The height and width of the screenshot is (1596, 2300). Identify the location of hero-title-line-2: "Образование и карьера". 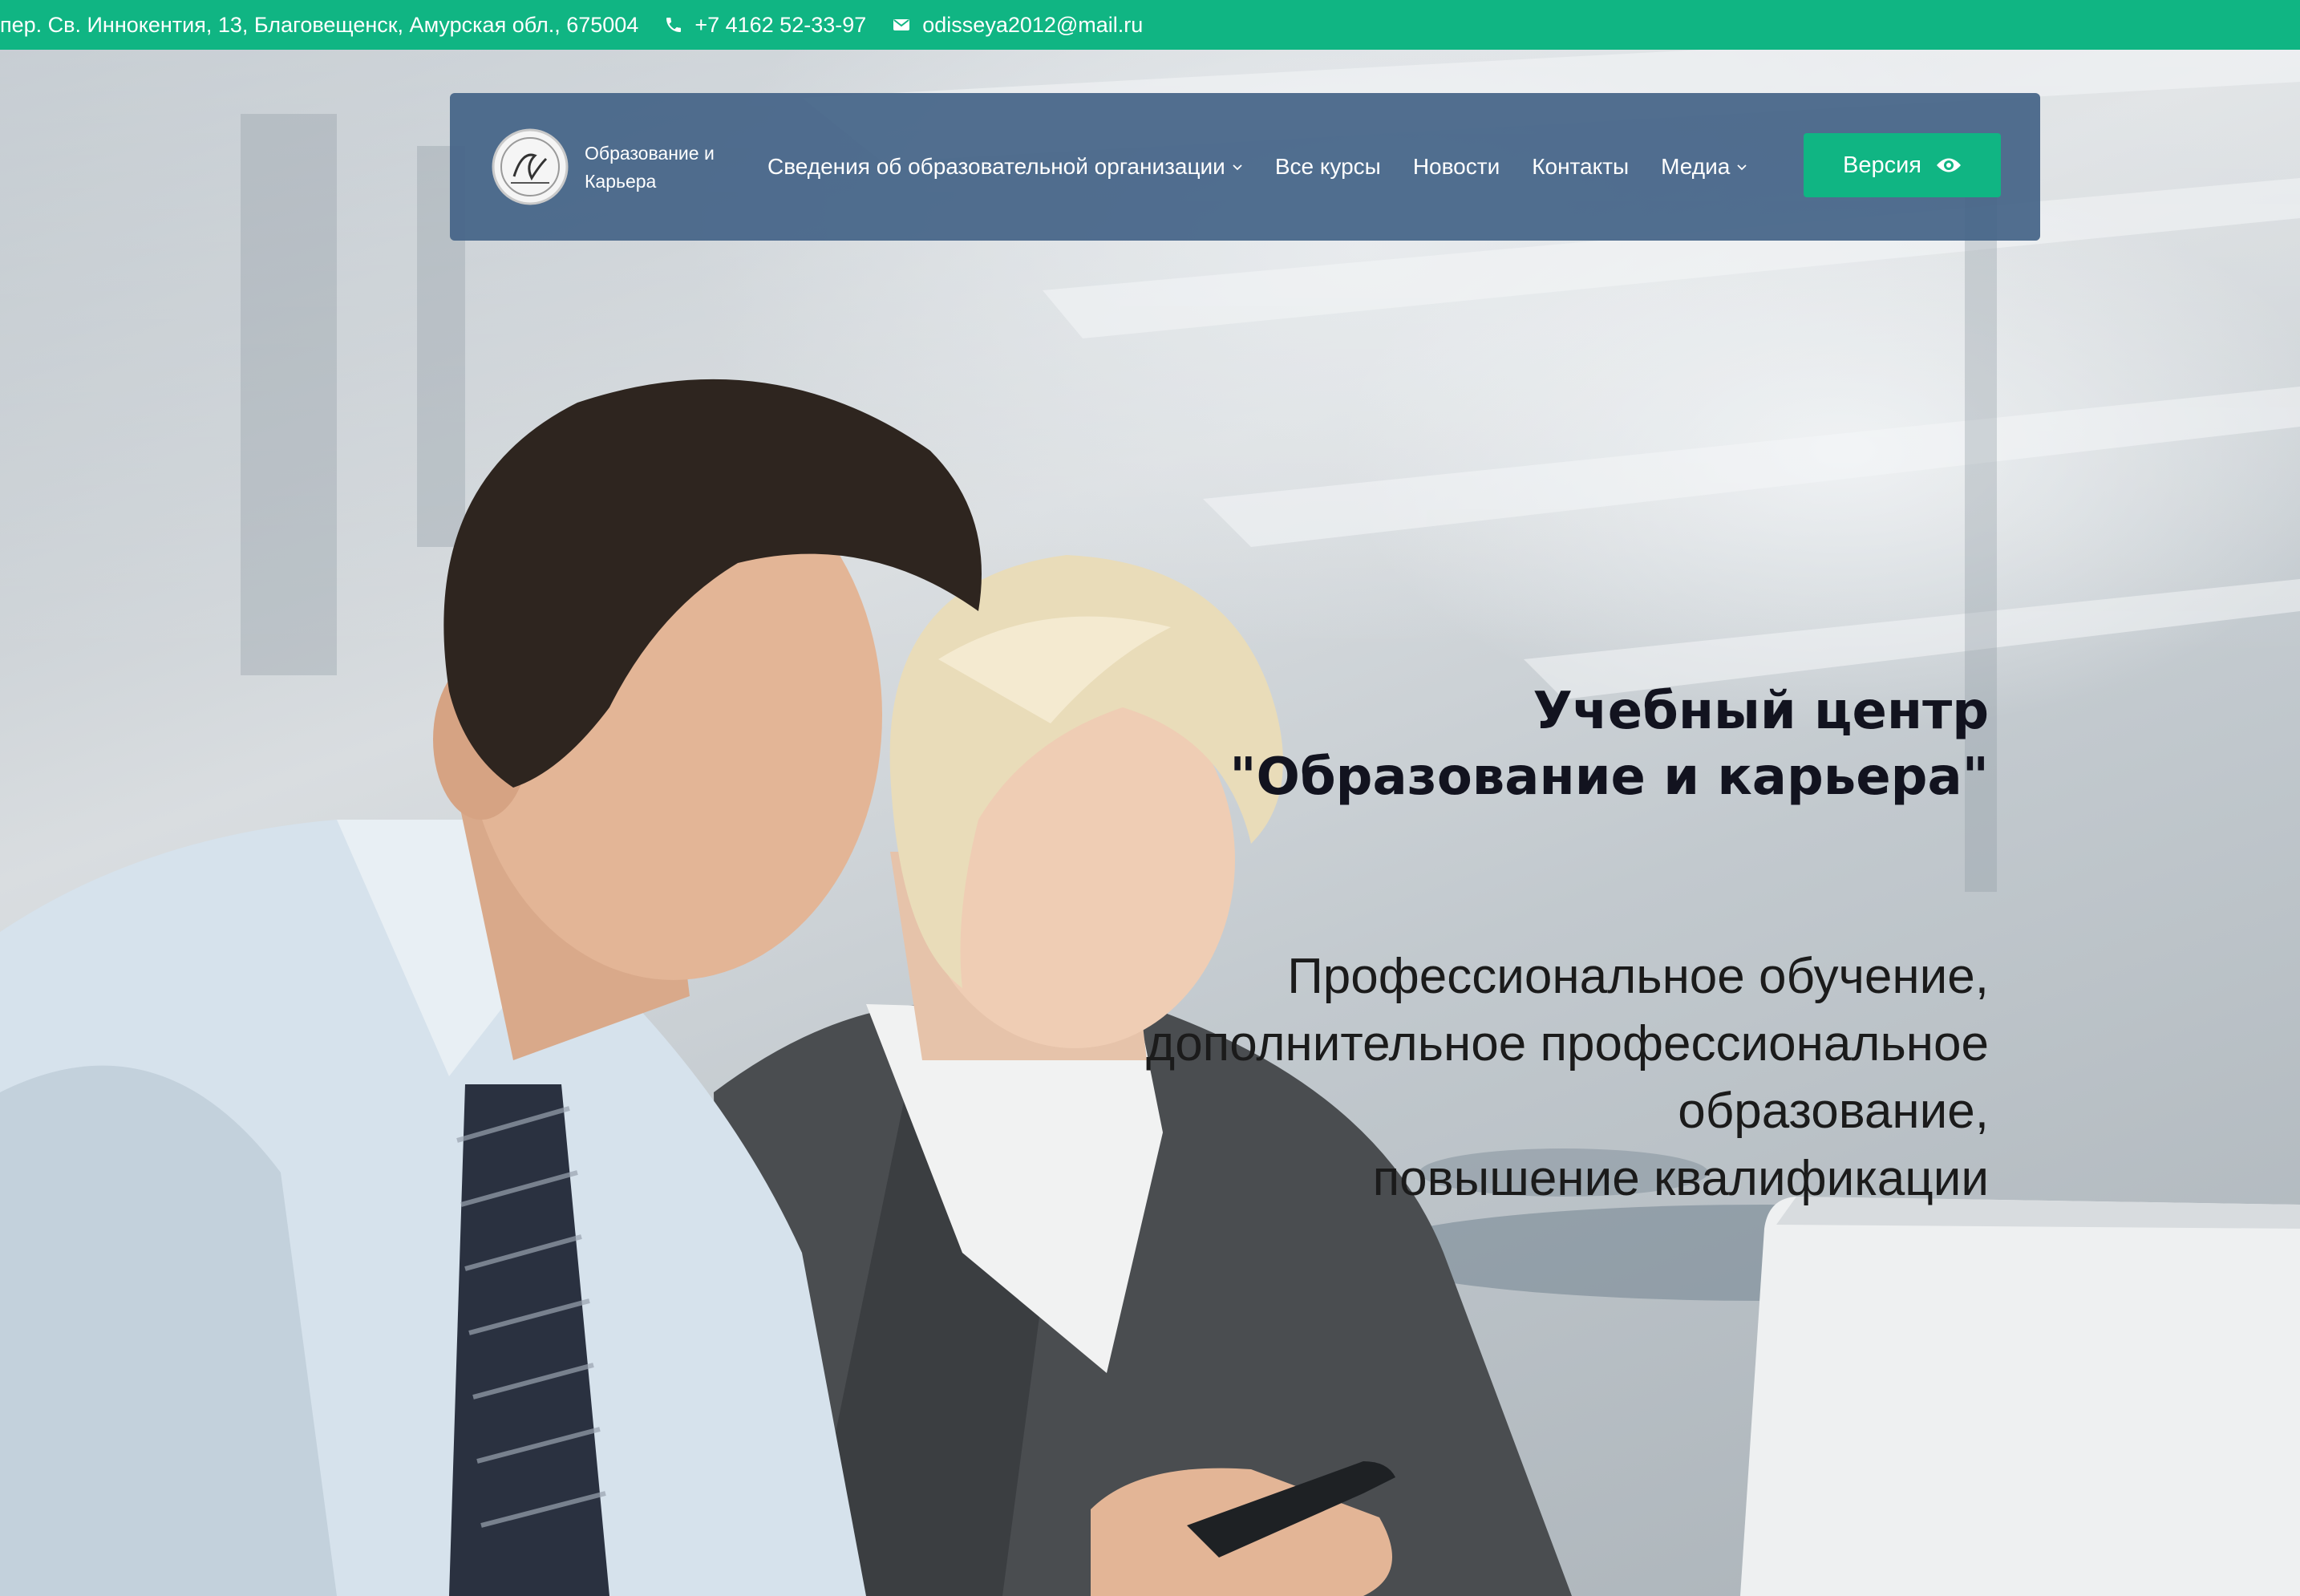
(1609, 777).